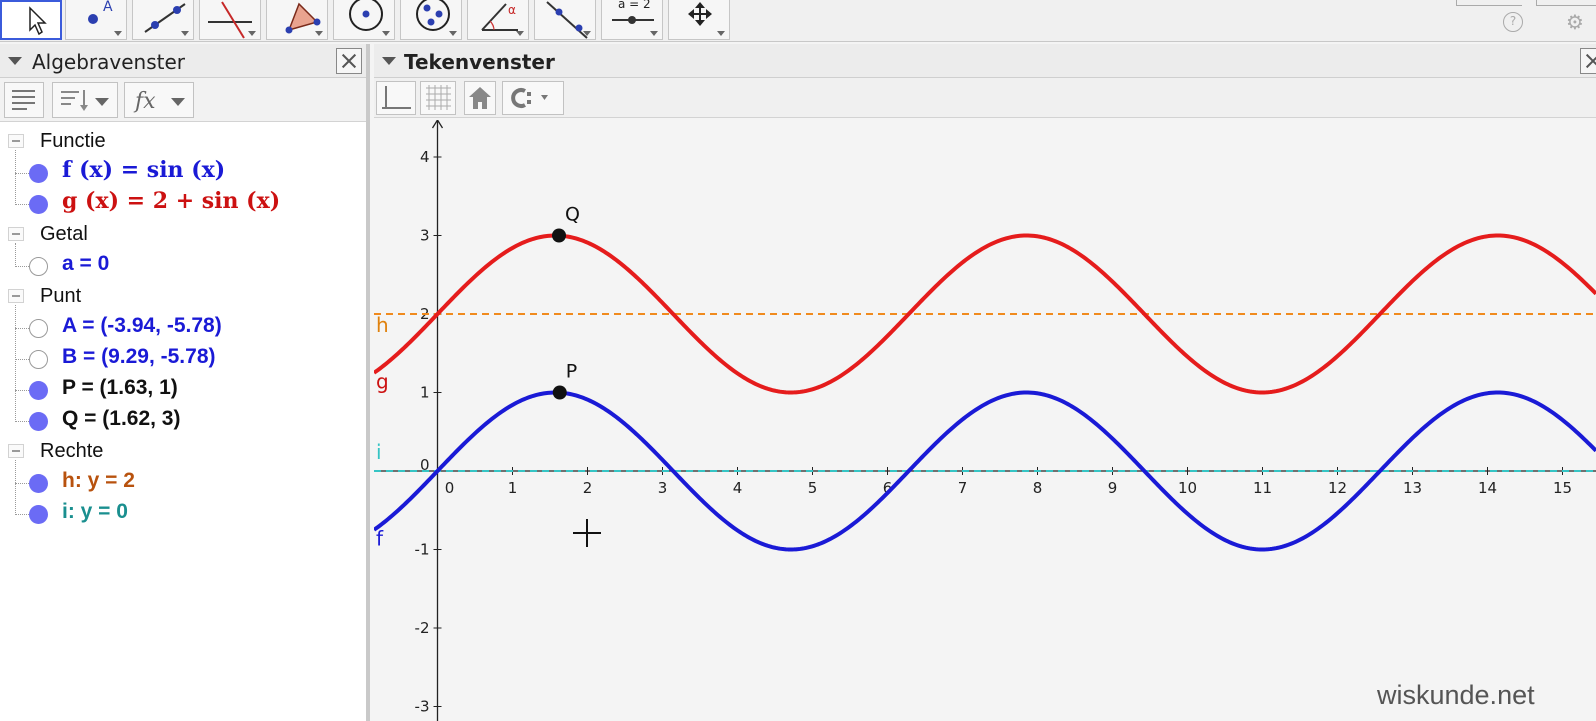  What do you see at coordinates (159, 100) in the screenshot?
I see `description-mode-button: fx` at bounding box center [159, 100].